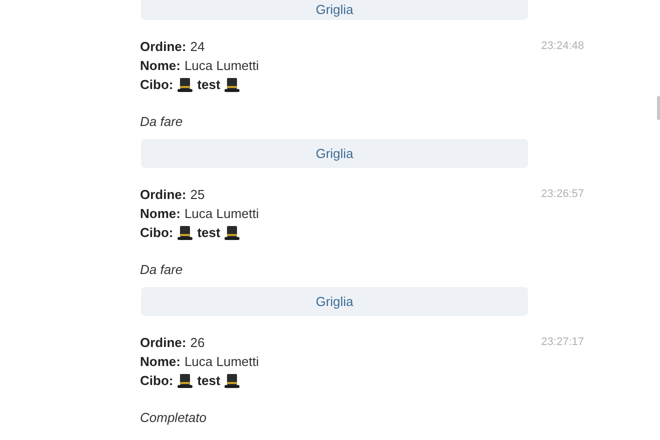 Image resolution: width=660 pixels, height=440 pixels. I want to click on scrollbar, so click(658, 108).